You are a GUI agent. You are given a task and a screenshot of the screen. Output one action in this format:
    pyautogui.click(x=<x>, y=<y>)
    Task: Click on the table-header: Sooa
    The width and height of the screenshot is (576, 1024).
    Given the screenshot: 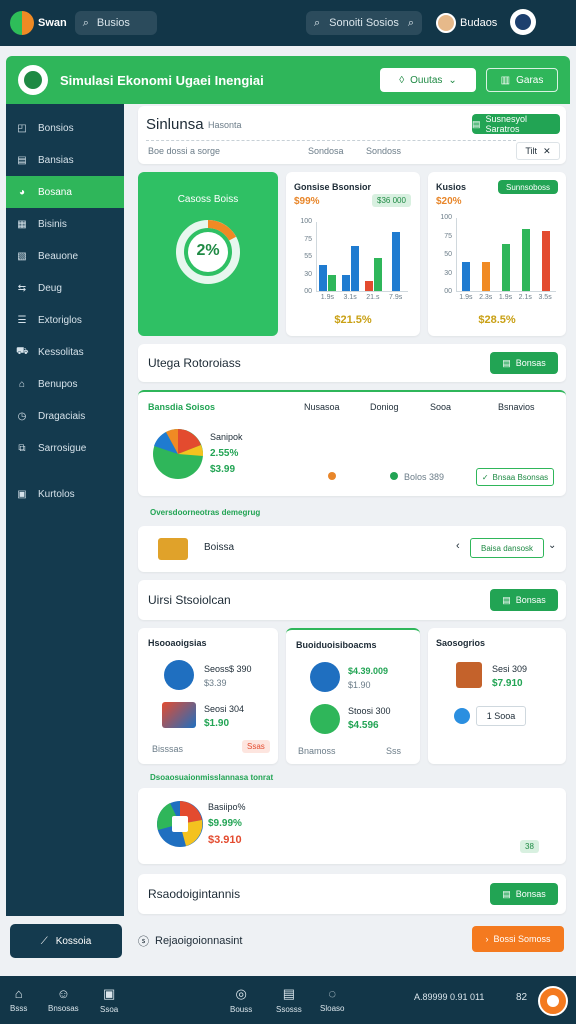 What is the action you would take?
    pyautogui.click(x=441, y=407)
    